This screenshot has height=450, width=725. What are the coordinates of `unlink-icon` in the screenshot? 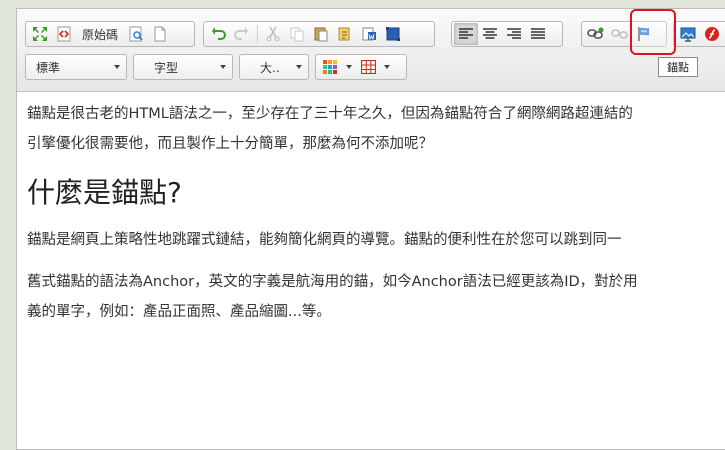 It's located at (620, 34).